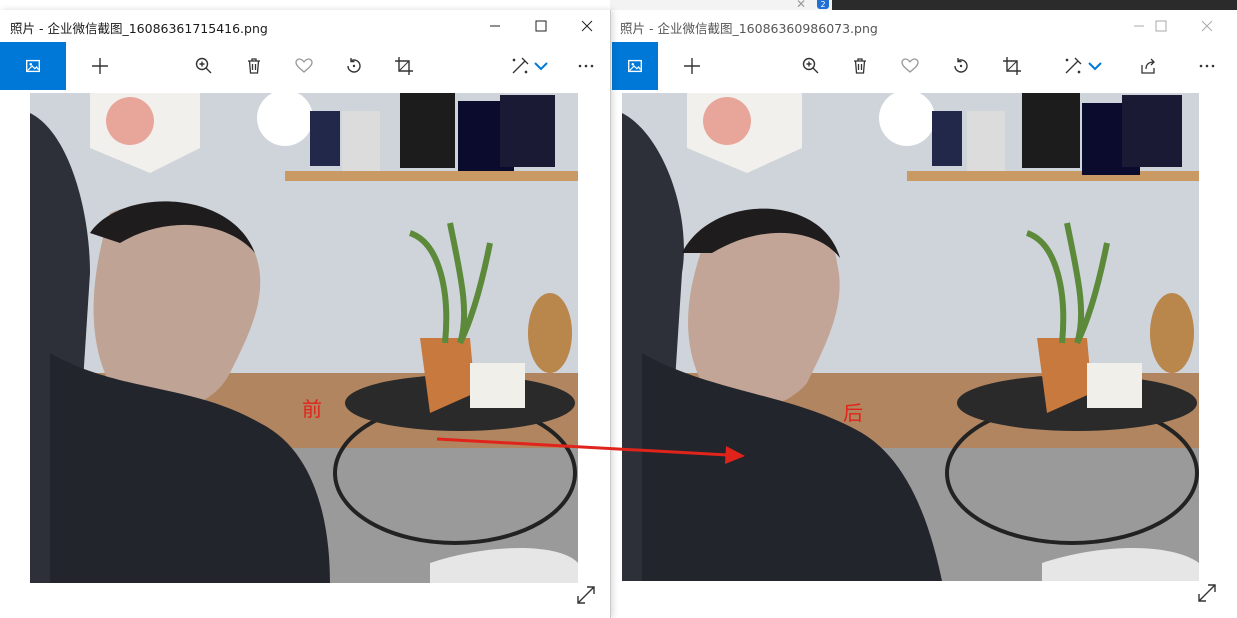  I want to click on share-button, so click(1148, 66).